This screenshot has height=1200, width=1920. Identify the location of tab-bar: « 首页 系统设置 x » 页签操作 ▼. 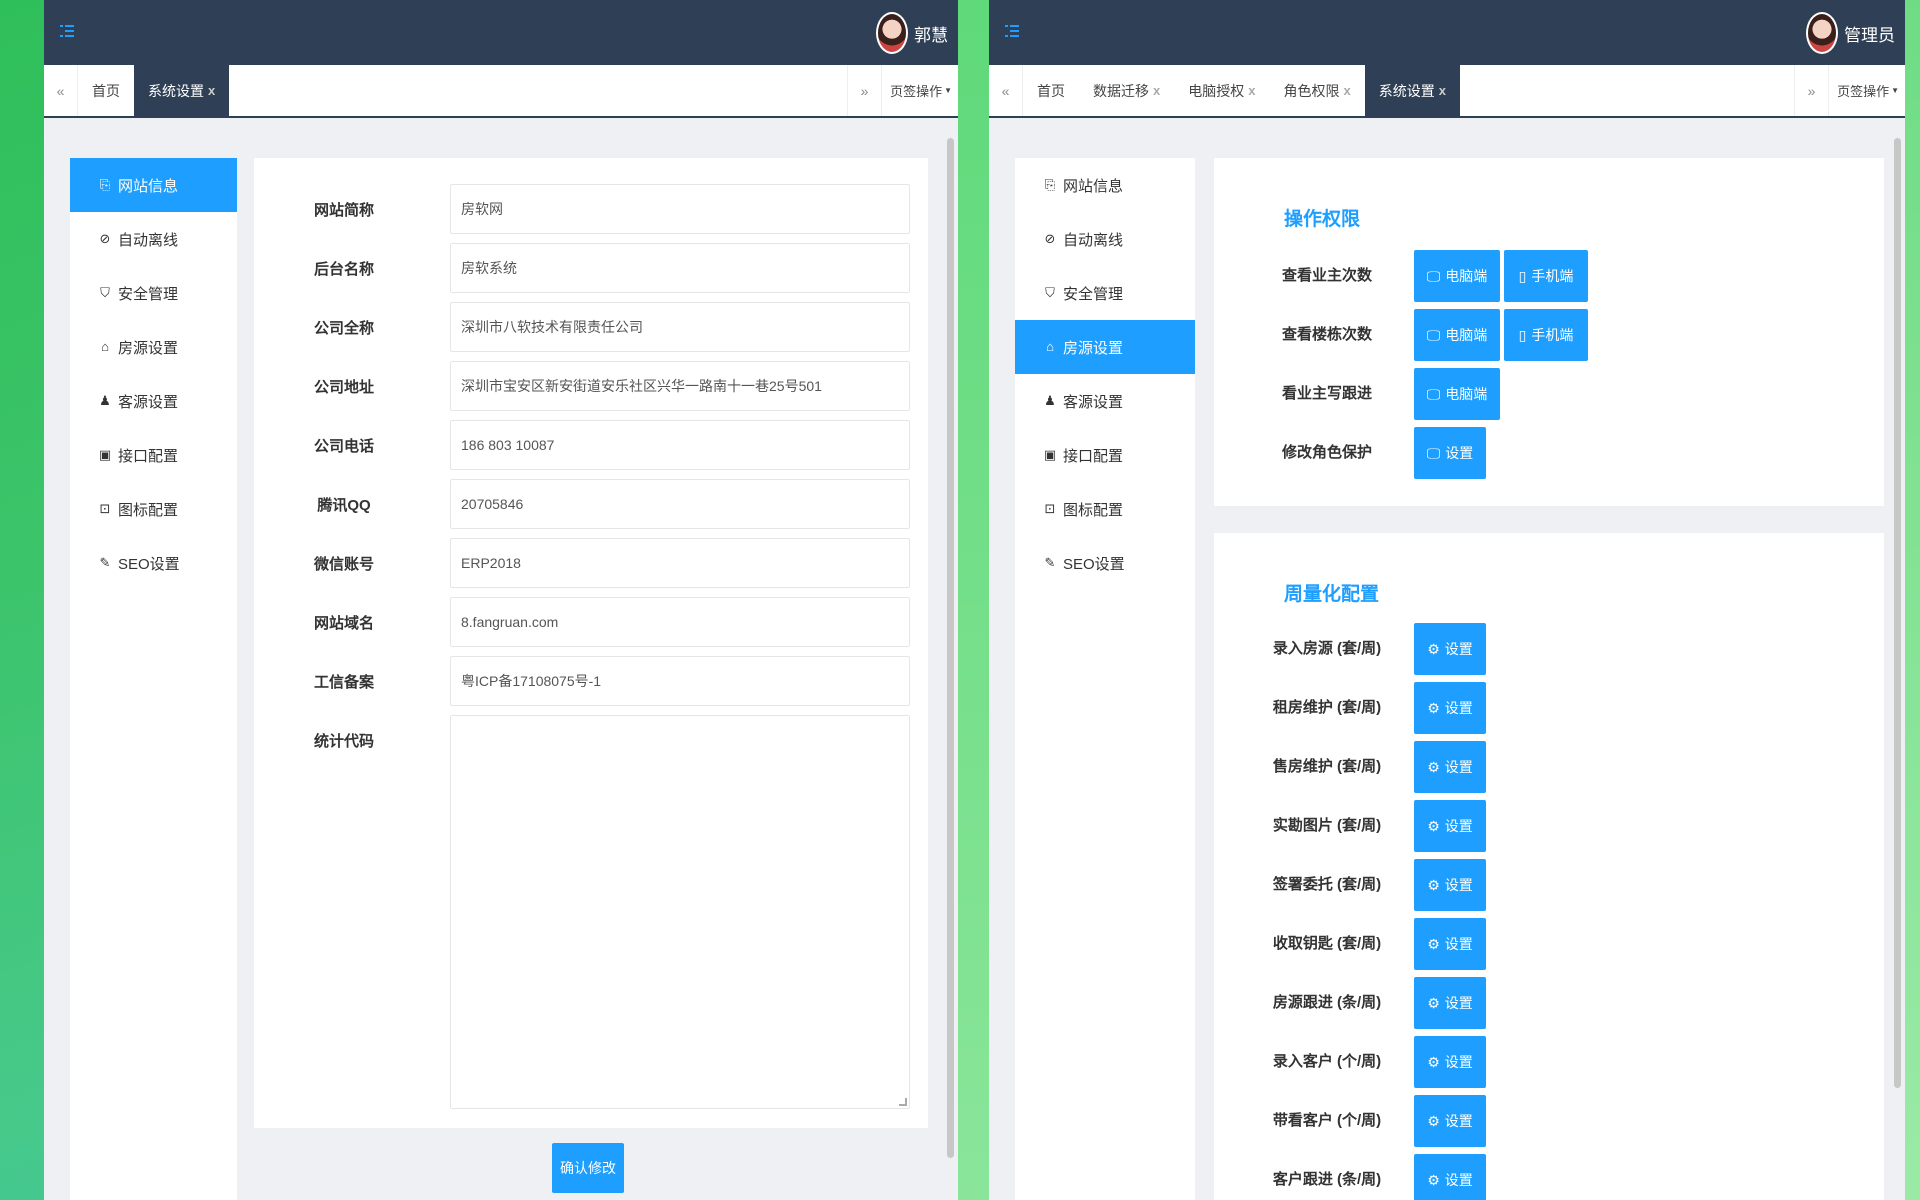
(501, 91).